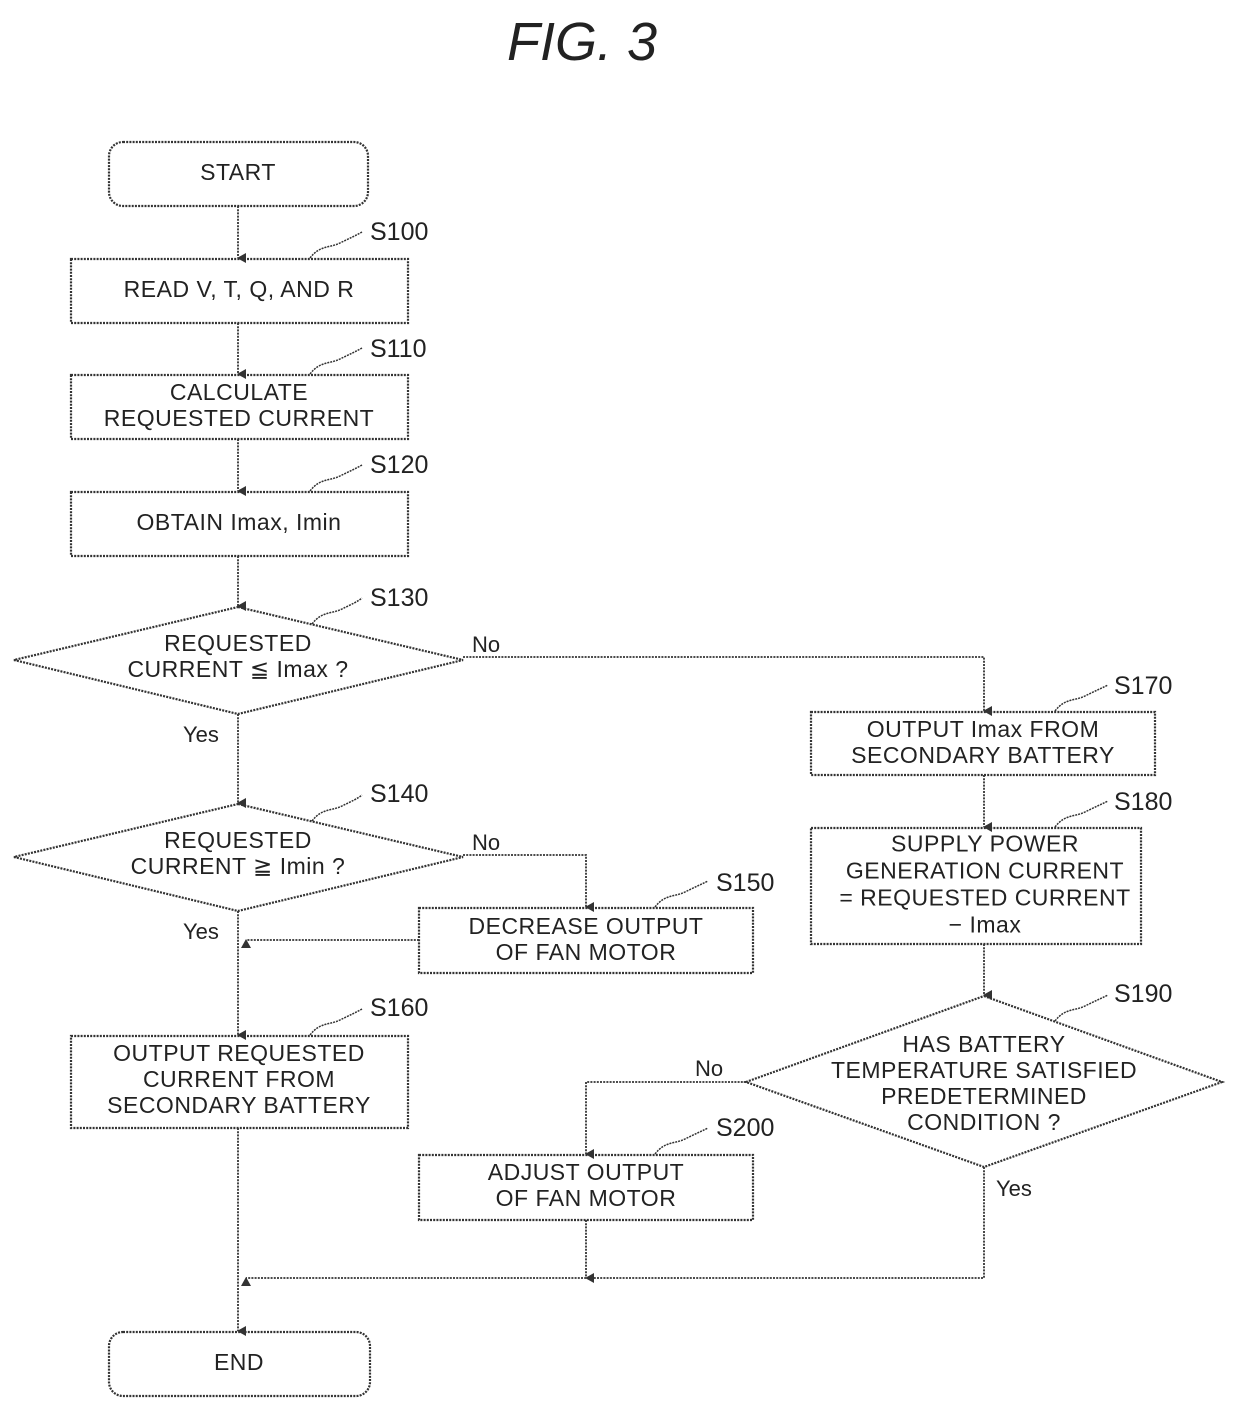 The image size is (1240, 1414). Describe the element at coordinates (586, 1172) in the screenshot. I see `node-text-line: ADJUST OUTPUT` at that location.